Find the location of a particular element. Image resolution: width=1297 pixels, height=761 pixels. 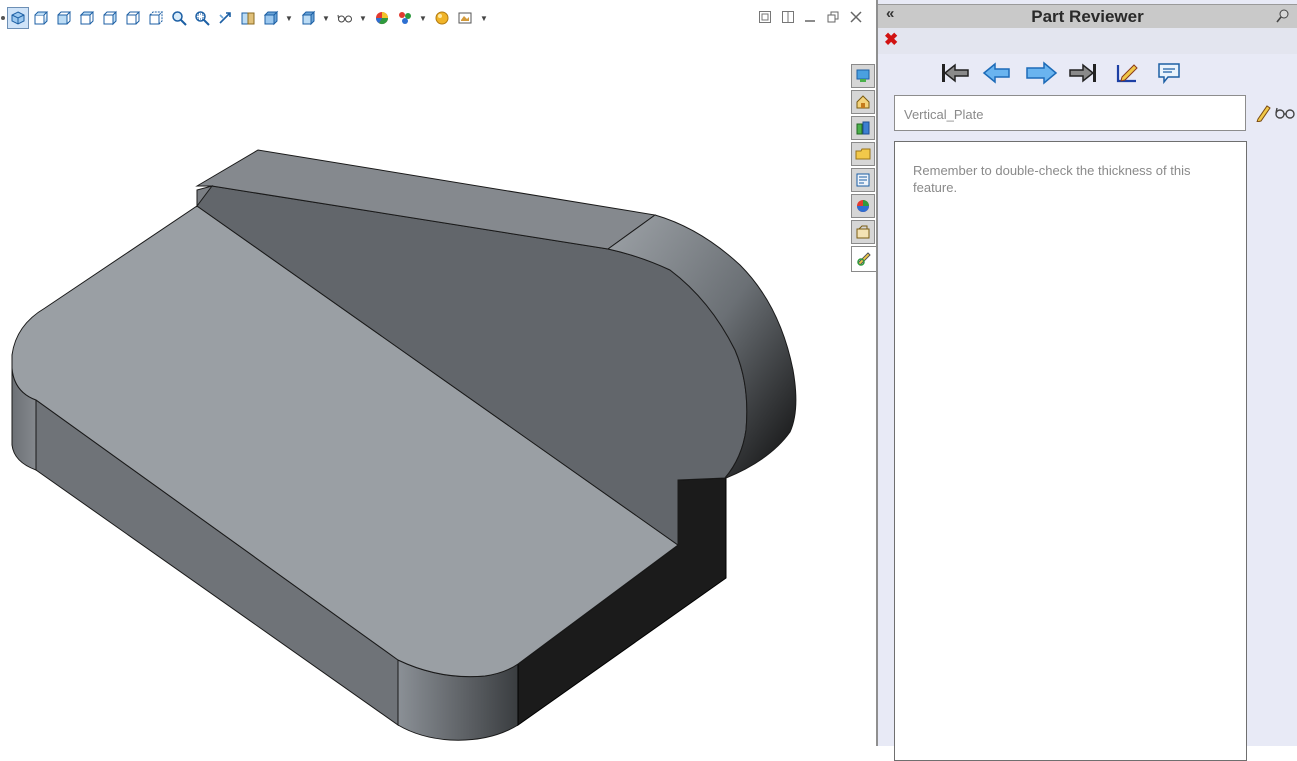

view-settings-icon is located at coordinates (465, 18).